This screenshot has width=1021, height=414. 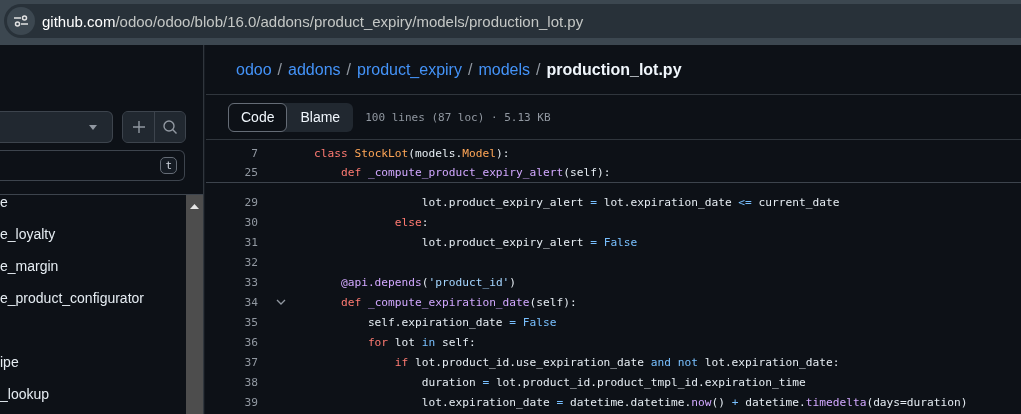 I want to click on code-line: @api.depends('product_id'), so click(x=428, y=282).